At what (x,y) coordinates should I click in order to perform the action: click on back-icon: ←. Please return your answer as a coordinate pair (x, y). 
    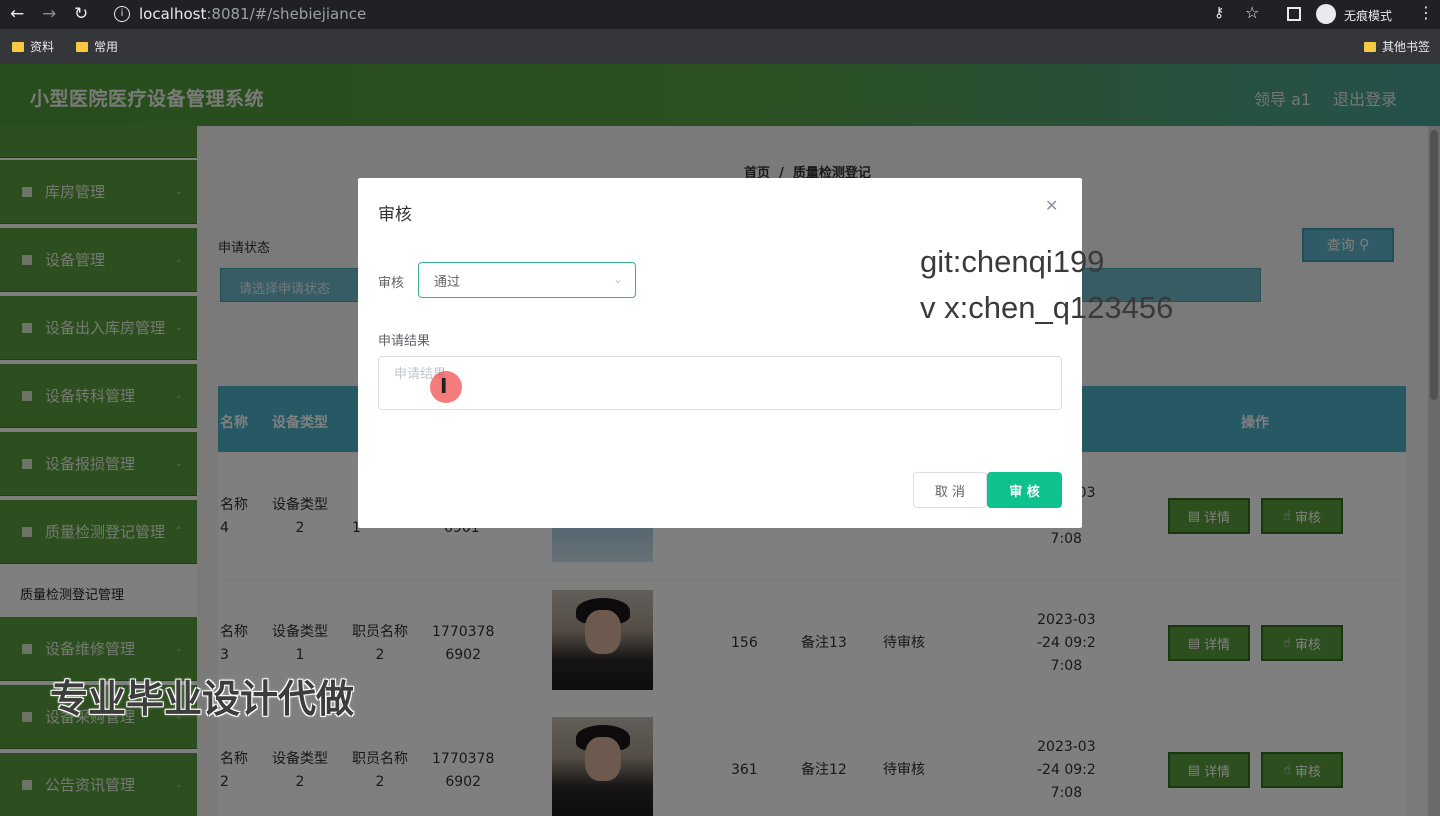
    Looking at the image, I should click on (17, 14).